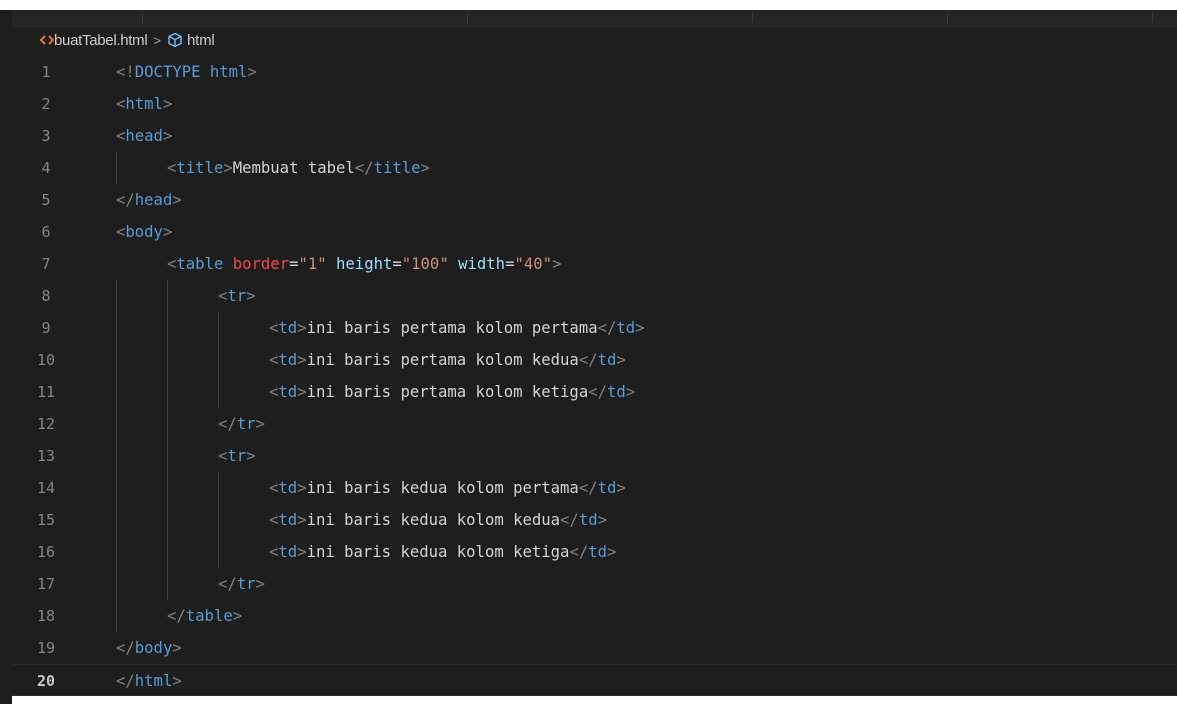 This screenshot has width=1177, height=704. What do you see at coordinates (447, 360) in the screenshot?
I see `code-text: <td>ini baris pertama kolom kedua</td>` at bounding box center [447, 360].